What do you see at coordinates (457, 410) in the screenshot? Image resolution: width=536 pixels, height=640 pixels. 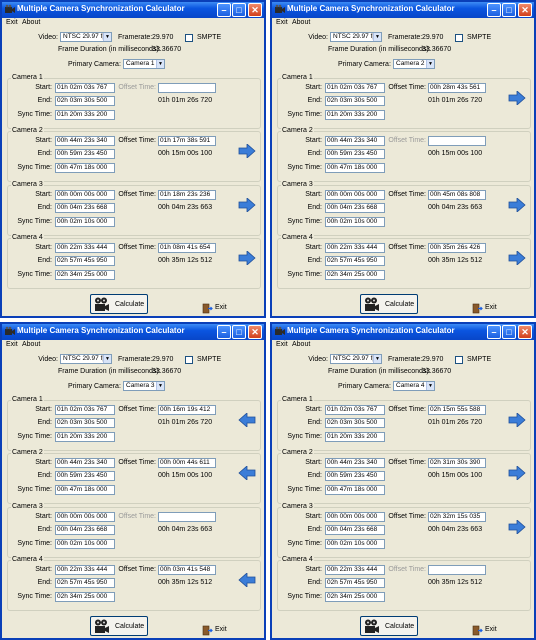 I see `offset-time-field: 02h 15m 55s 588` at bounding box center [457, 410].